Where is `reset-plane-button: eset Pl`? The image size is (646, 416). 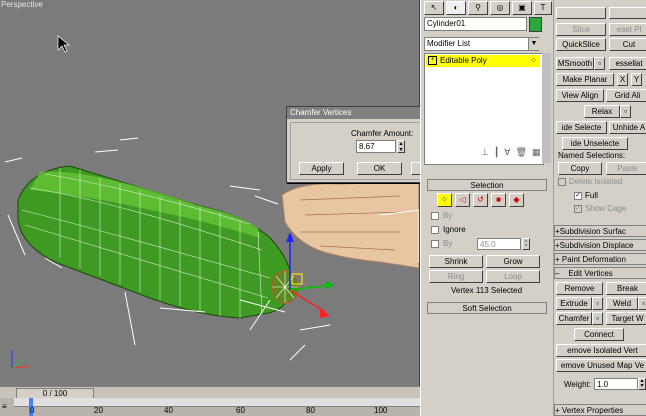 reset-plane-button: eset Pl is located at coordinates (627, 29).